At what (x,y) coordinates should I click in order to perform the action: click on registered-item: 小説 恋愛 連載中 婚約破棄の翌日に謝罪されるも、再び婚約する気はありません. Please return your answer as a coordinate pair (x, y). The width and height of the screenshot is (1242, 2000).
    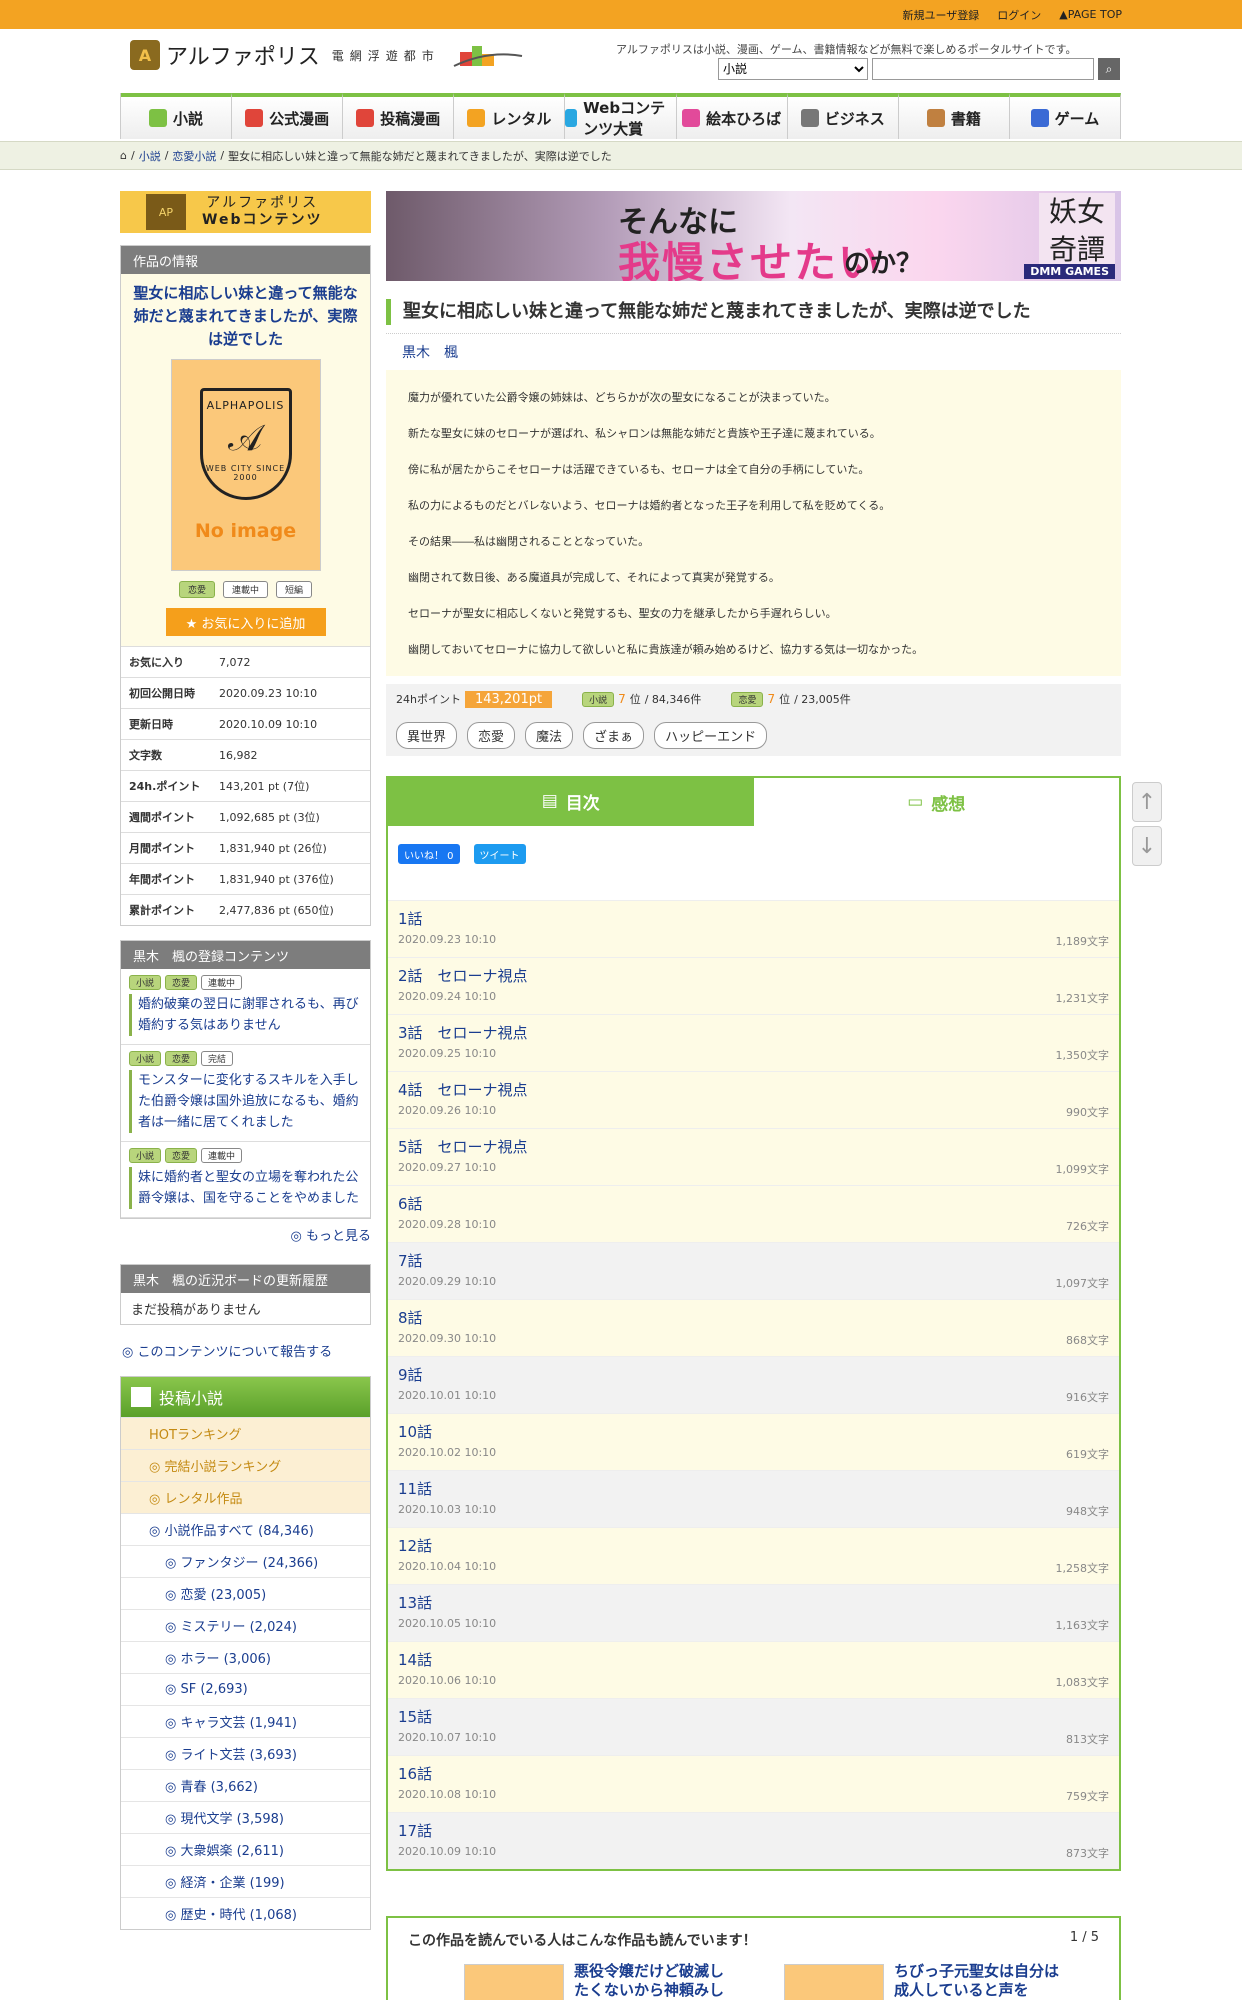
    Looking at the image, I should click on (245, 1007).